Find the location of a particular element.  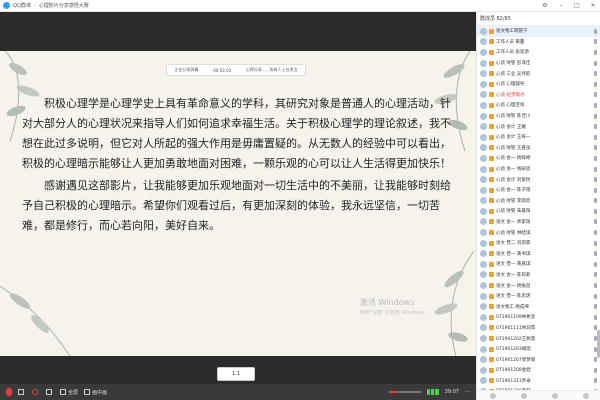

member-item: 语文 营一 黄书琪 is located at coordinates (538, 253).